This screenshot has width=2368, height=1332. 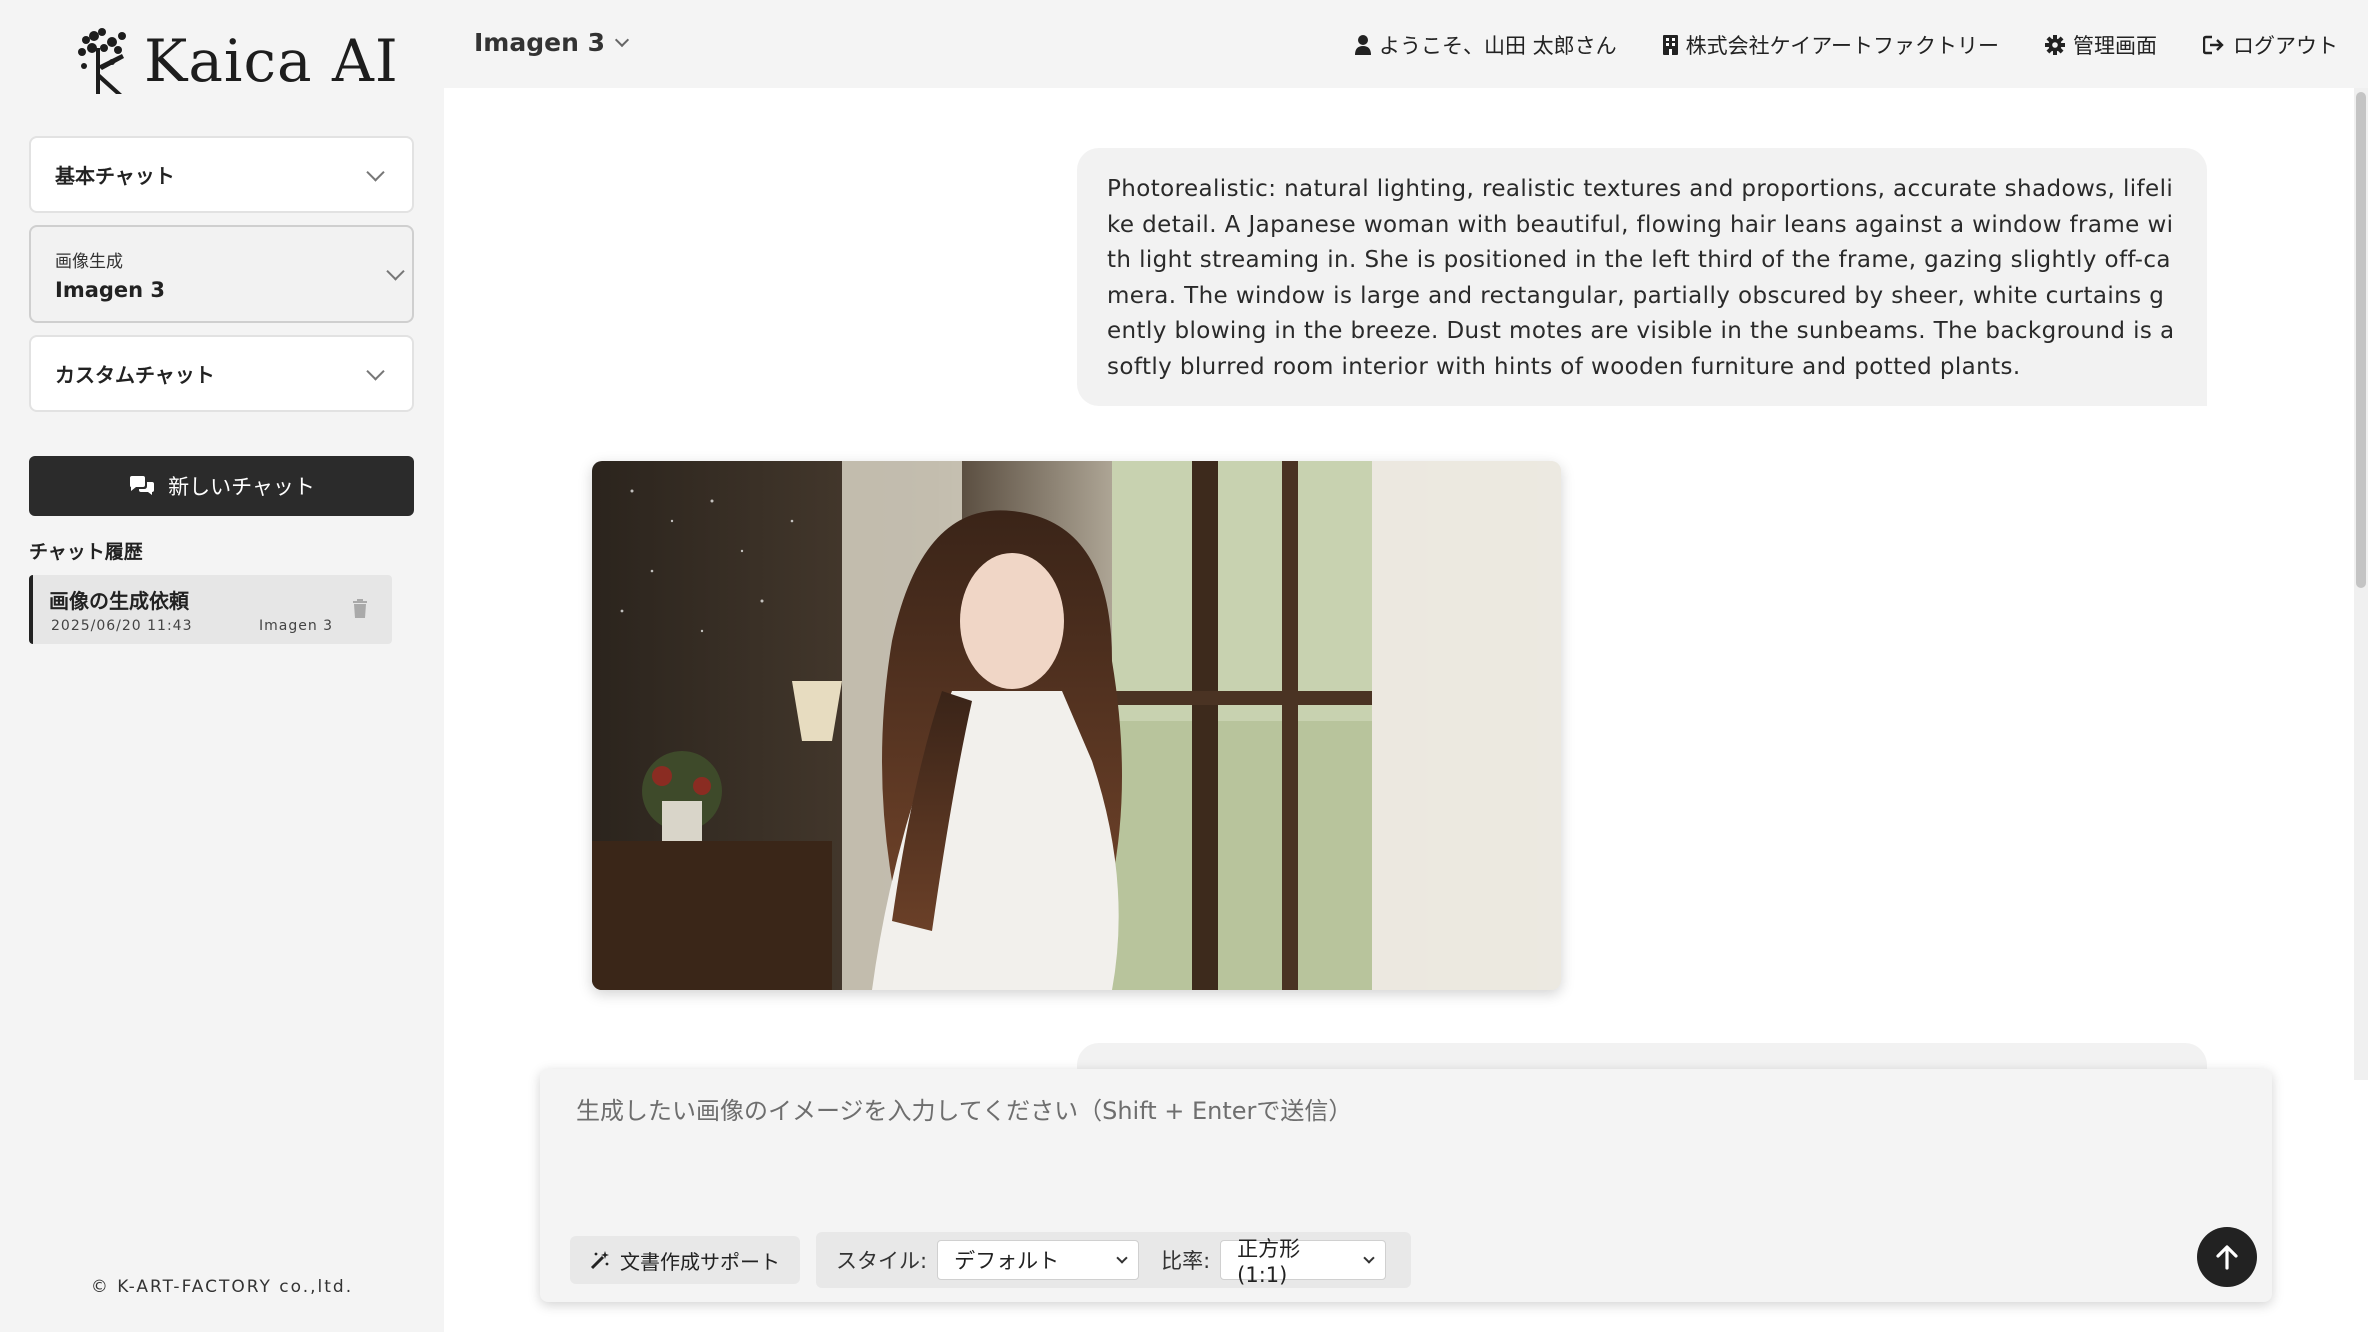 What do you see at coordinates (882, 1261) in the screenshot?
I see `style-label: スタイル:` at bounding box center [882, 1261].